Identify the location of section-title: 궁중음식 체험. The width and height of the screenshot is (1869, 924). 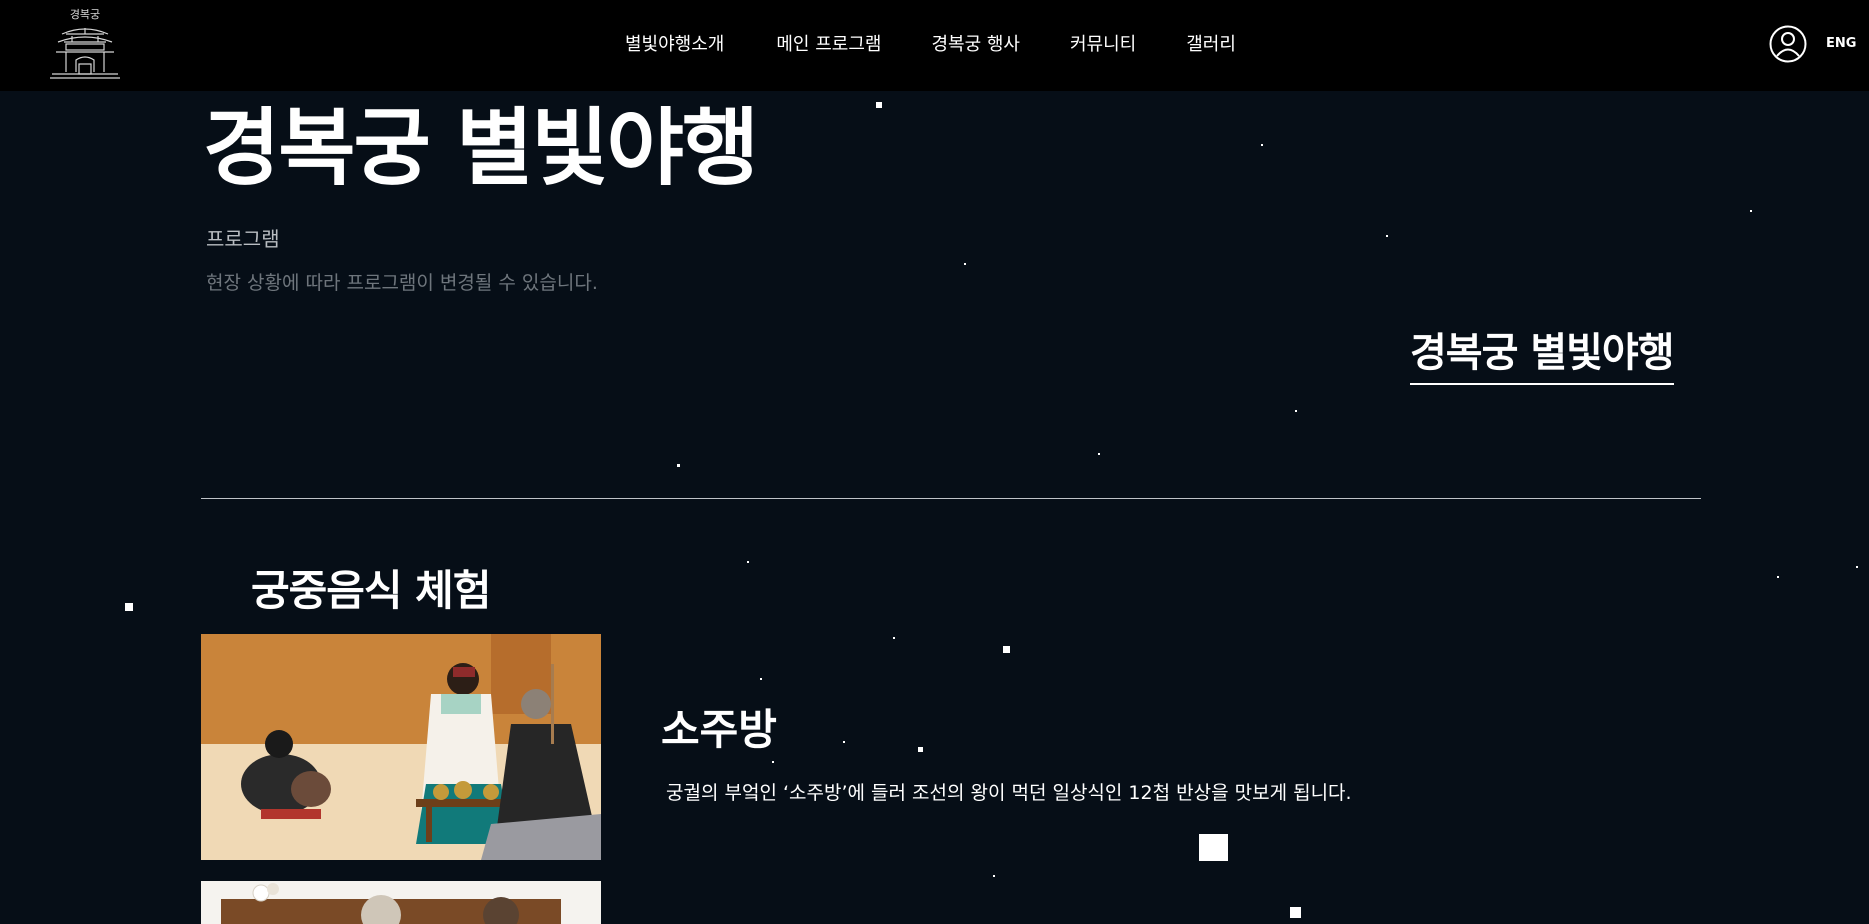
(371, 590).